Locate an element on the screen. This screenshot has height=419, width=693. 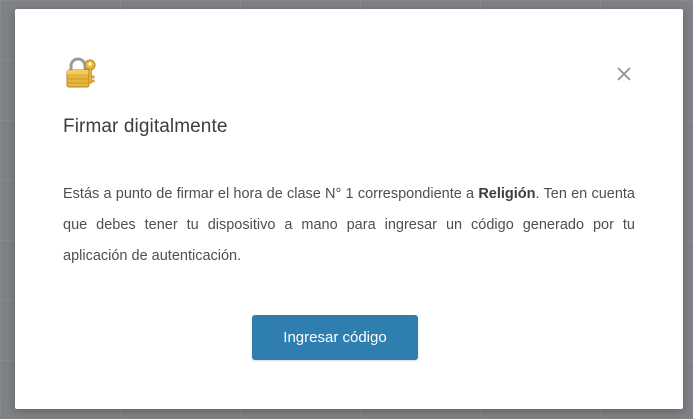
subject-name: Religión is located at coordinates (507, 194).